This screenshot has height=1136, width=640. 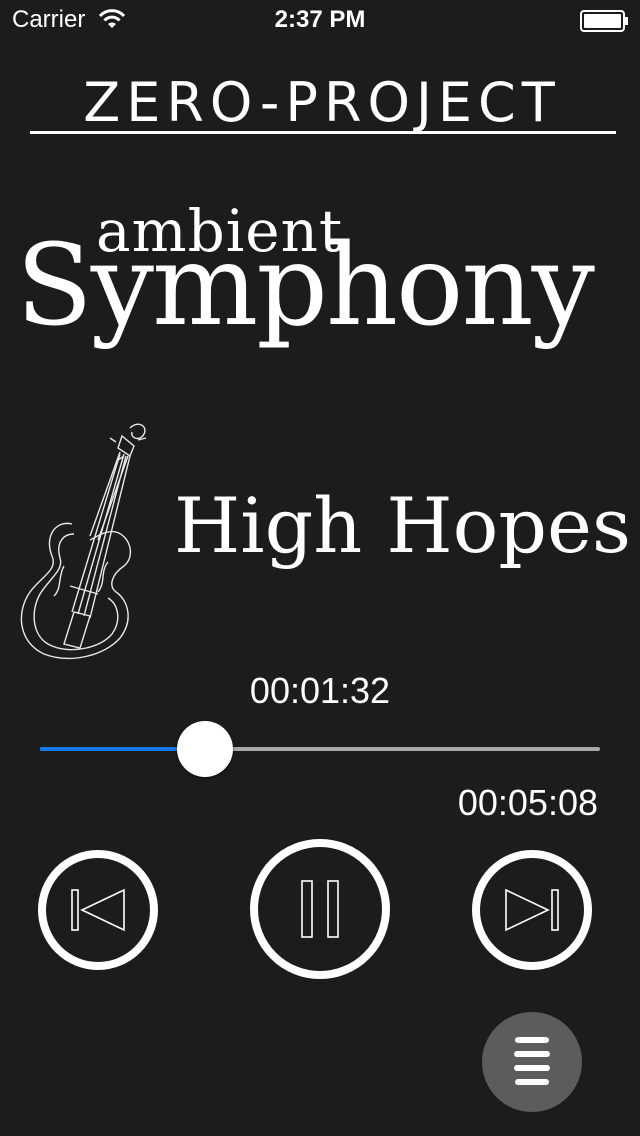 What do you see at coordinates (527, 802) in the screenshot?
I see `total-duration: 00:05:08` at bounding box center [527, 802].